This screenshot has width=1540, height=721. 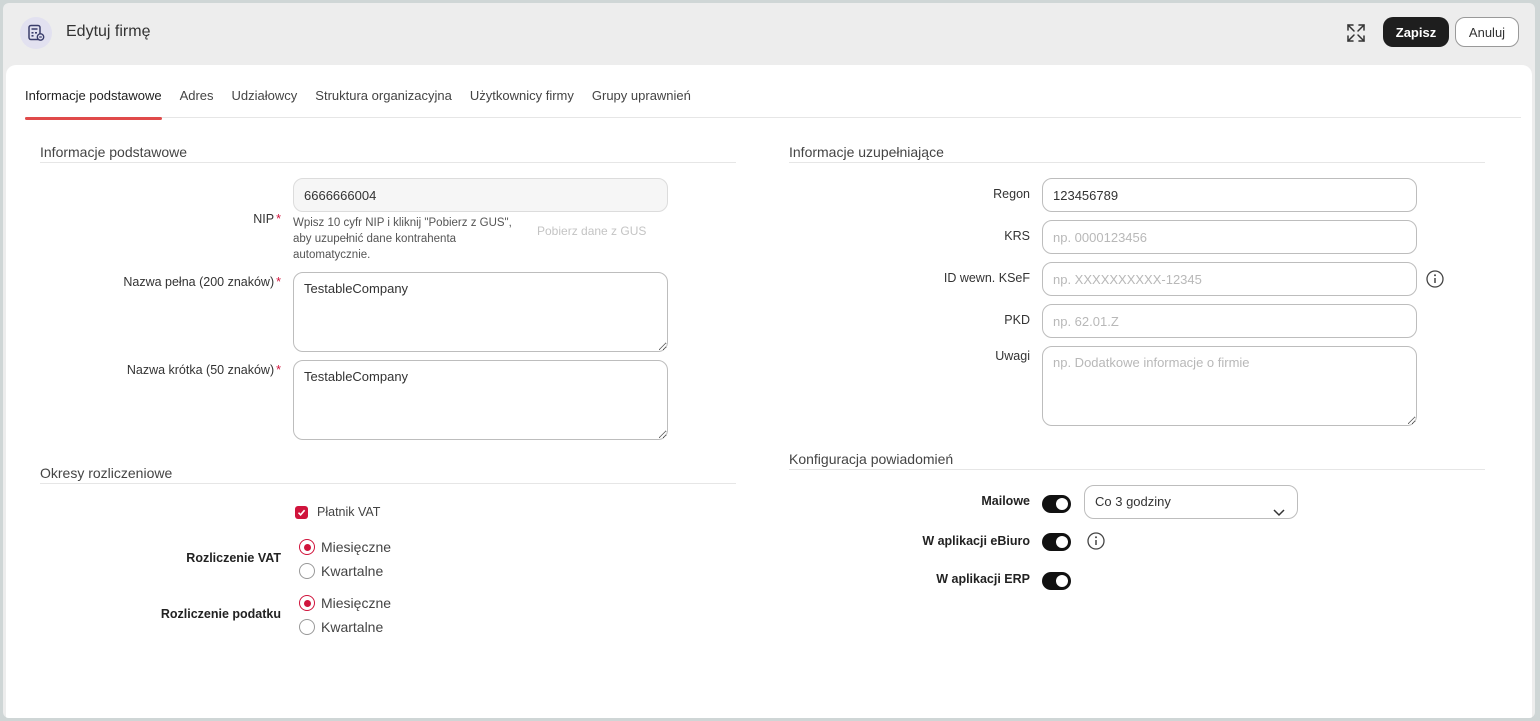 What do you see at coordinates (36, 33) in the screenshot?
I see `calculator-document-icon` at bounding box center [36, 33].